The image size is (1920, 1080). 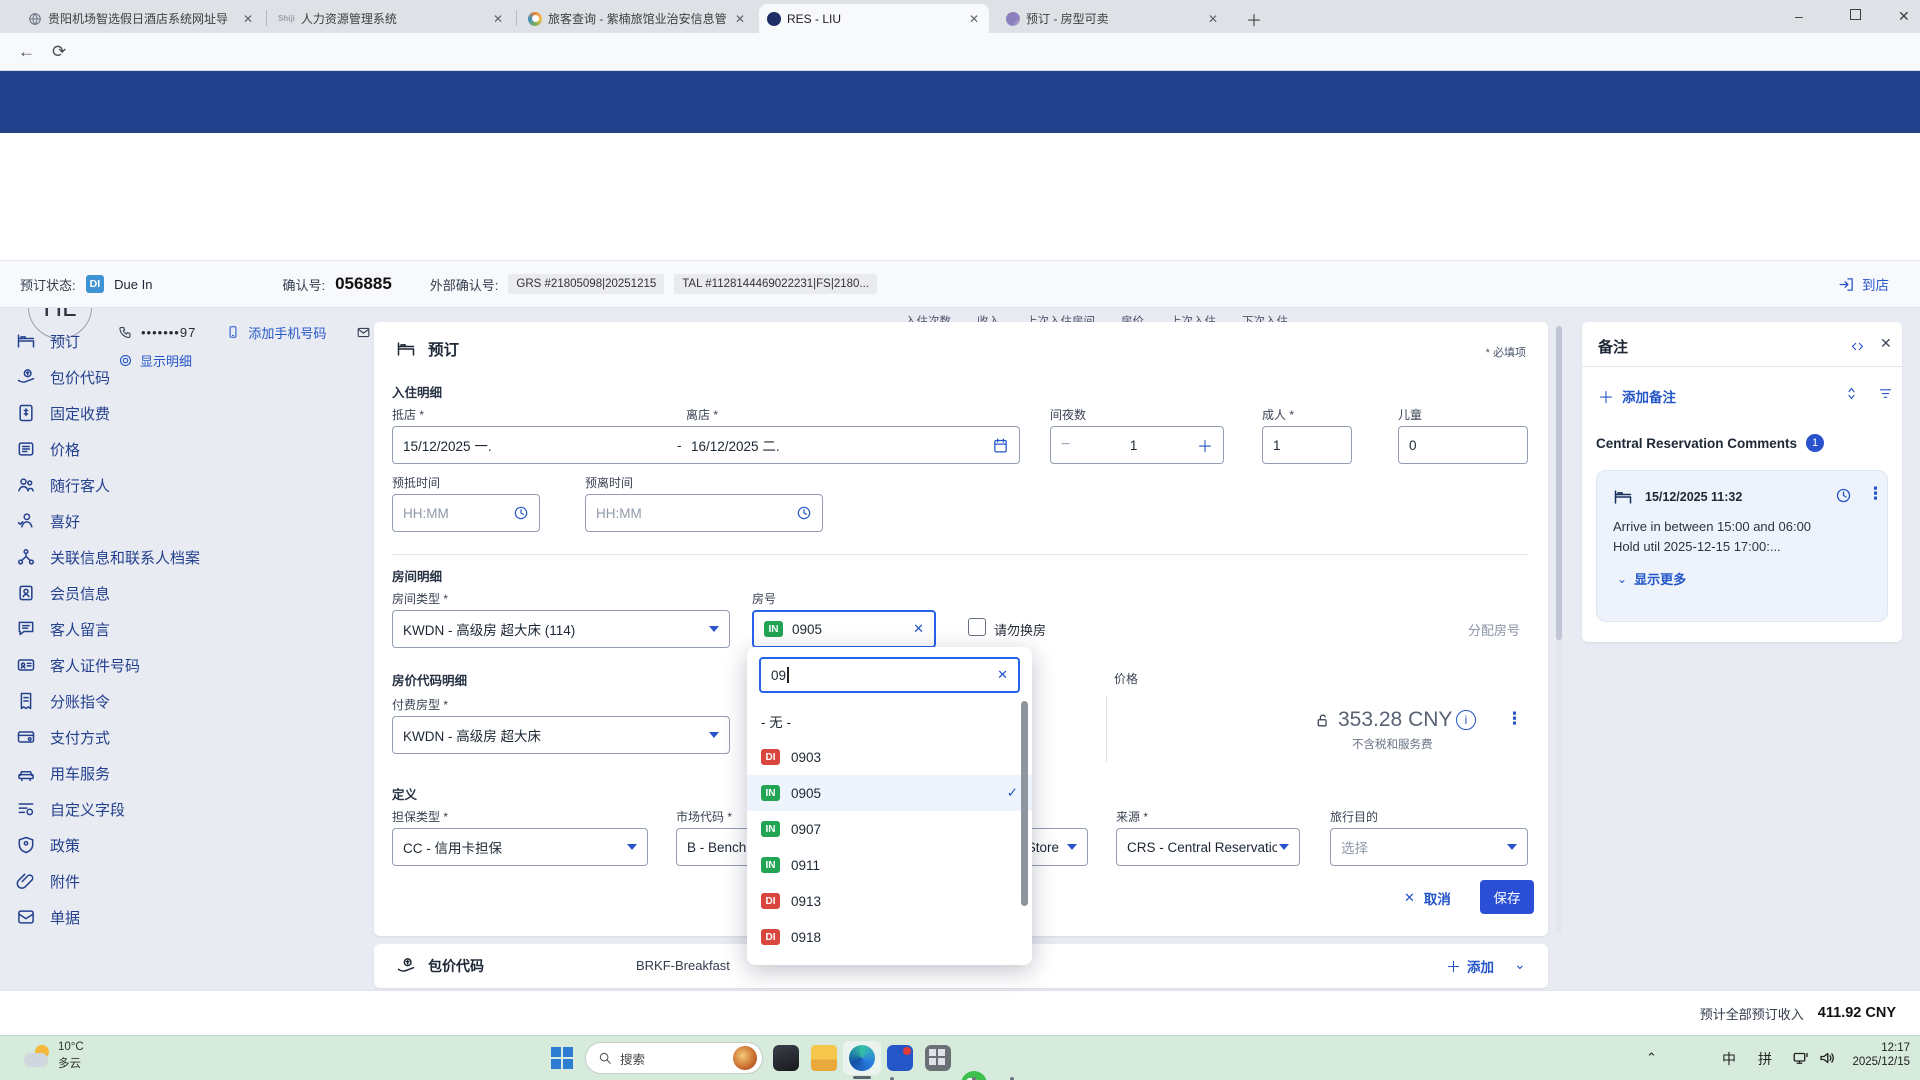 I want to click on purpose-select: 选择, so click(x=1429, y=847).